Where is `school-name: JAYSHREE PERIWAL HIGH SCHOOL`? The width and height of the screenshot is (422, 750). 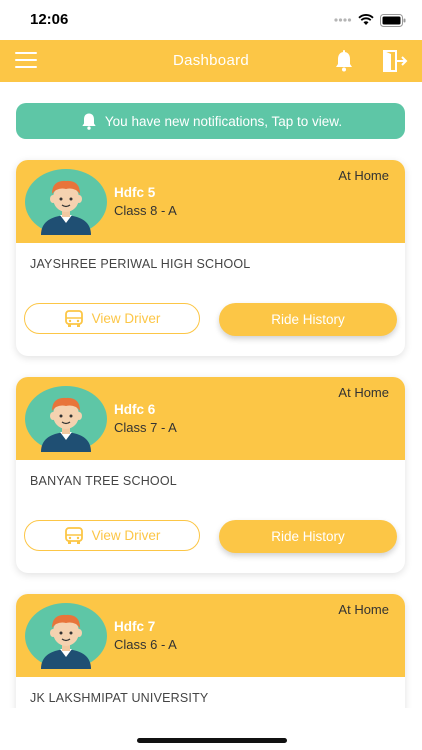
school-name: JAYSHREE PERIWAL HIGH SCHOOL is located at coordinates (140, 264).